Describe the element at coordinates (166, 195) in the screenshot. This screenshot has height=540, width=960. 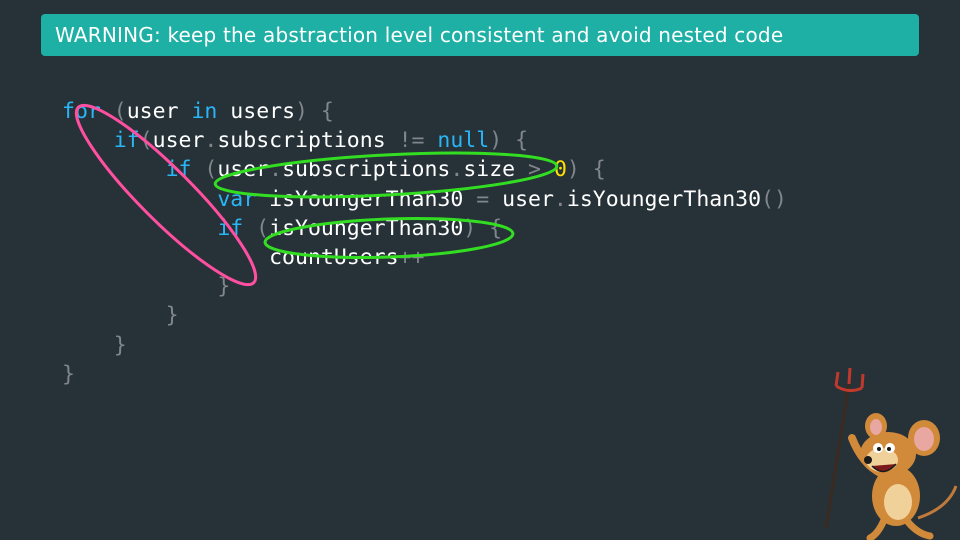
I see `nesting-depth-marker-ellipse` at that location.